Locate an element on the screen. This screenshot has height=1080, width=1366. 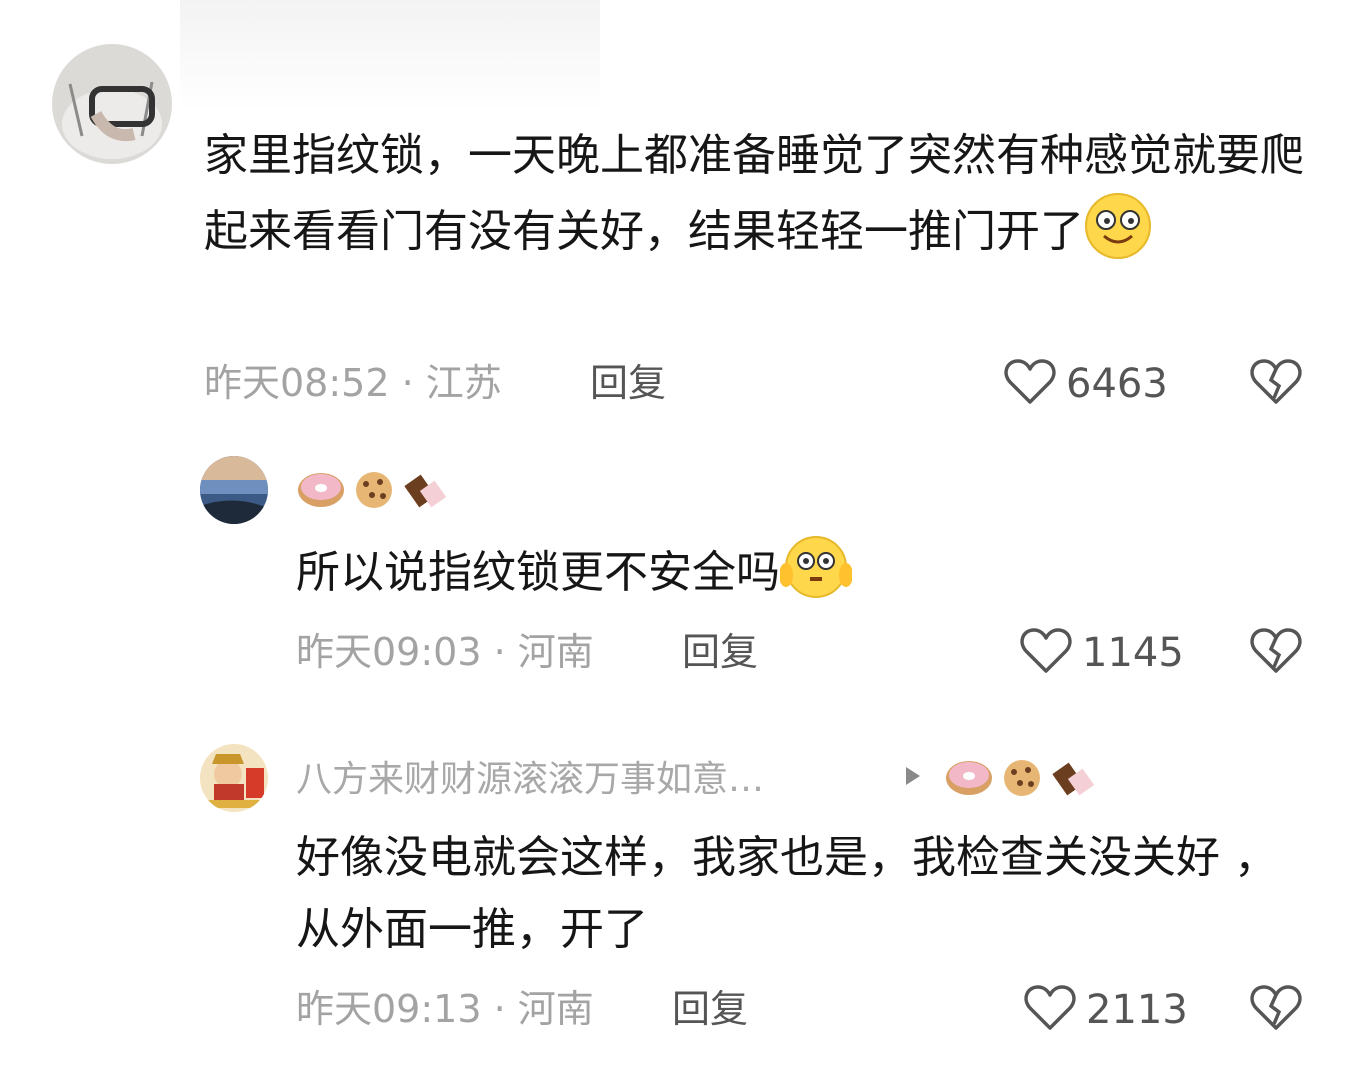
smile-emoji is located at coordinates (1118, 237).